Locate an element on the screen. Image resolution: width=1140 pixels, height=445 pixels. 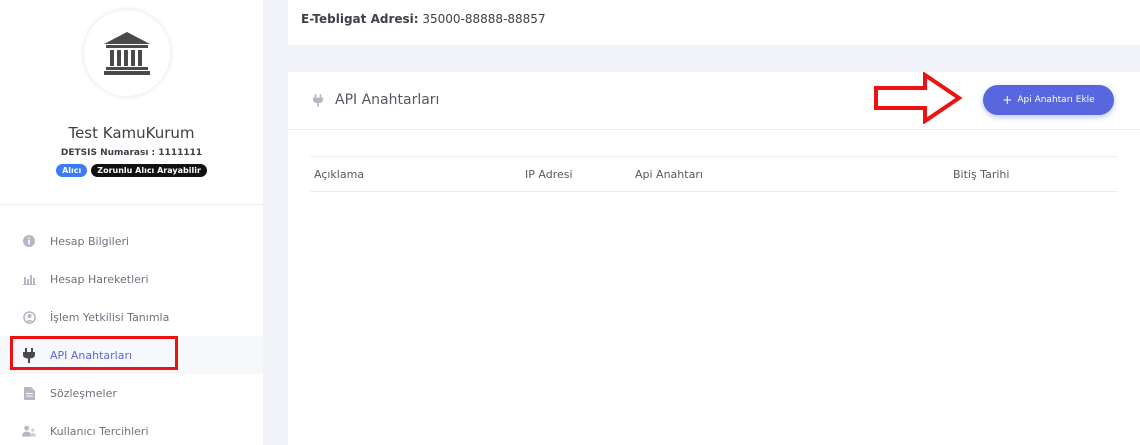
sidebar-item-define-authority: İşlem Yetkilisi Tanımla is located at coordinates (131, 317).